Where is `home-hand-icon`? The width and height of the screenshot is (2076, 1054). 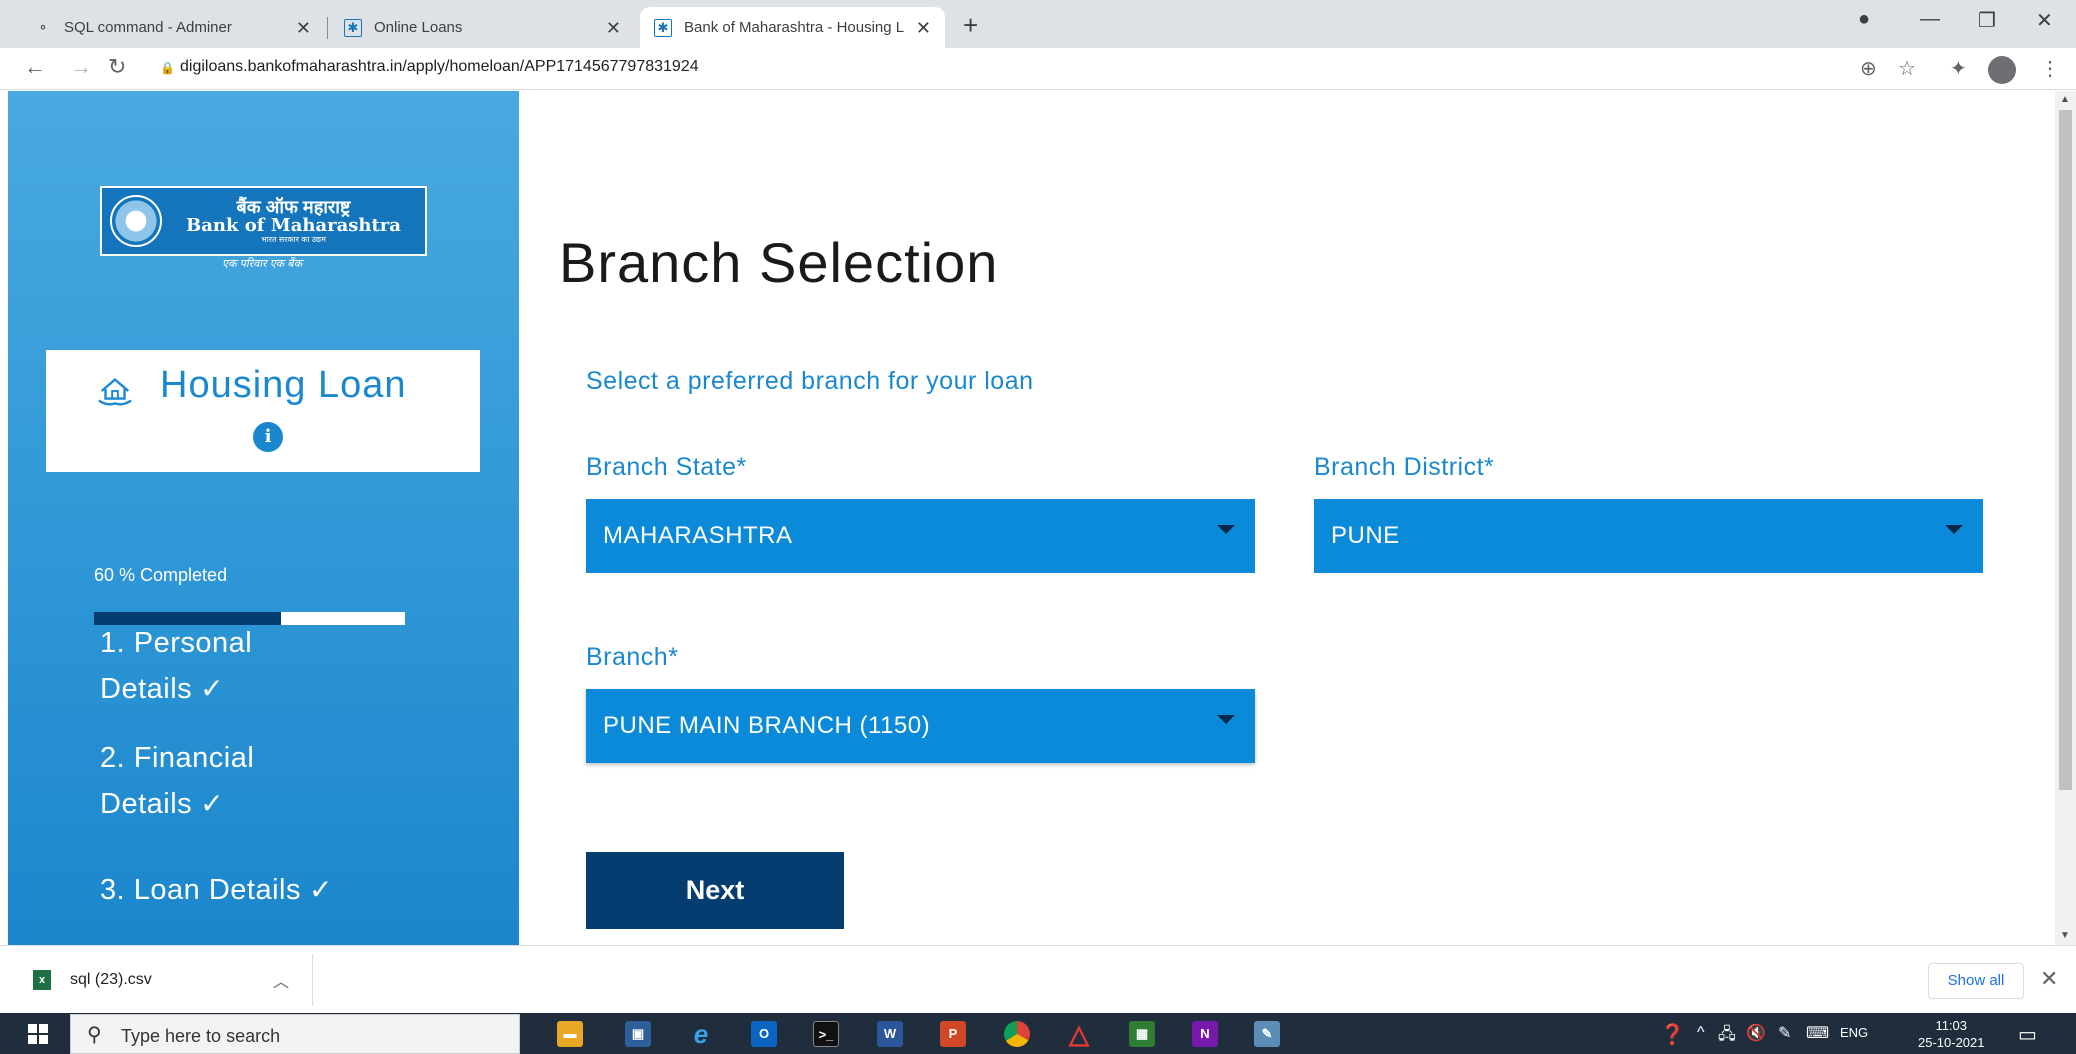 home-hand-icon is located at coordinates (115, 392).